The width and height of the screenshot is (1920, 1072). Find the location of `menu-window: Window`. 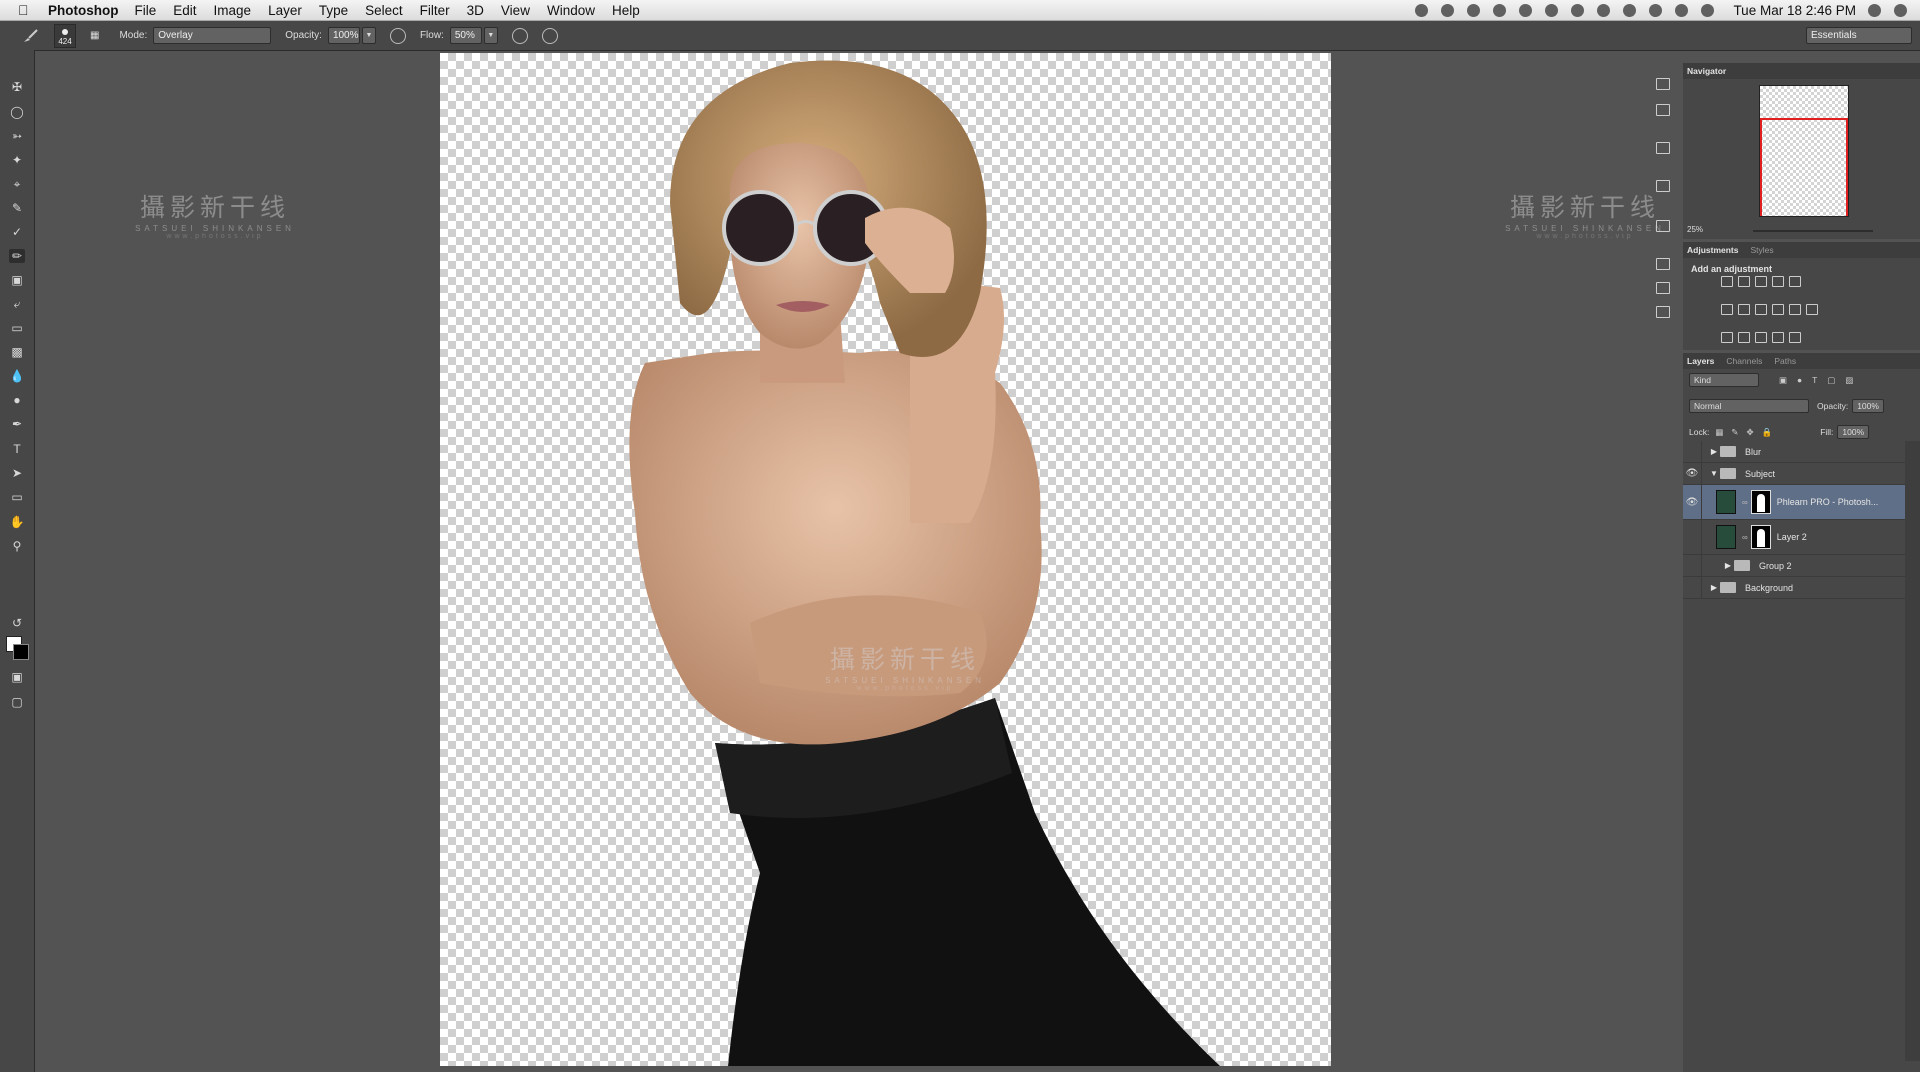

menu-window: Window is located at coordinates (571, 10).